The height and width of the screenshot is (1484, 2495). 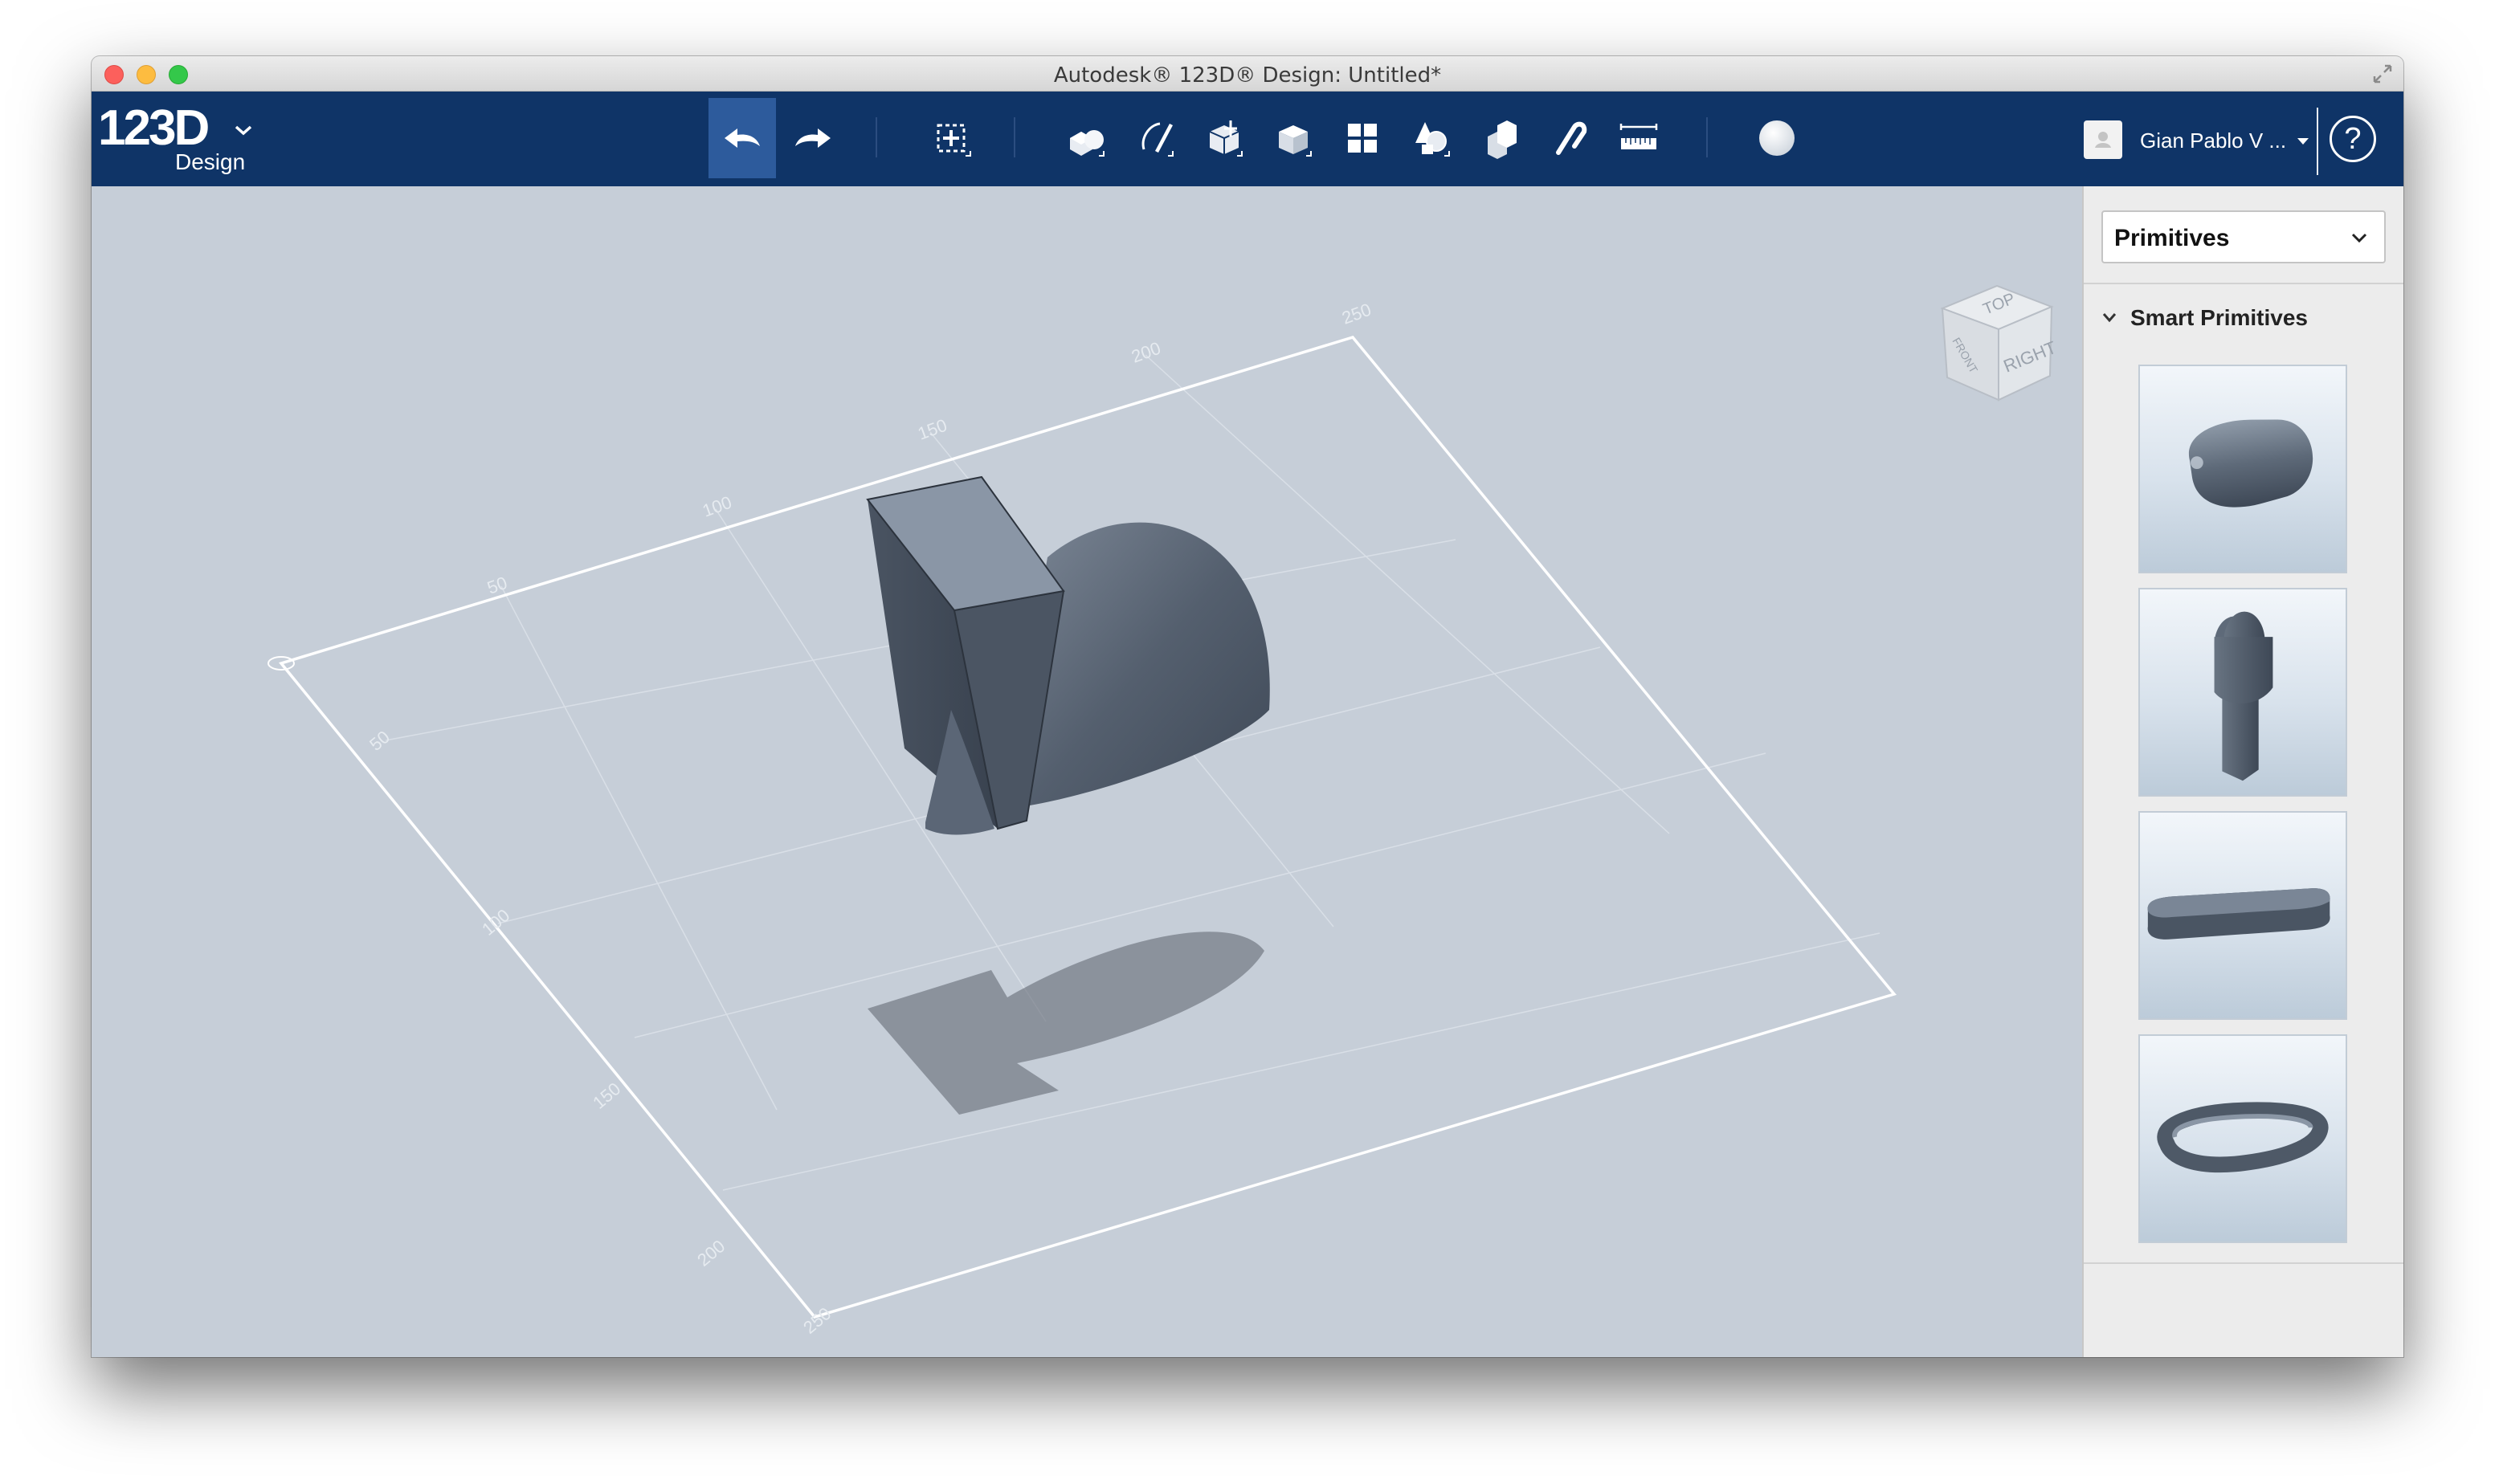 I want to click on section-label: Smart Primitives, so click(x=2219, y=317).